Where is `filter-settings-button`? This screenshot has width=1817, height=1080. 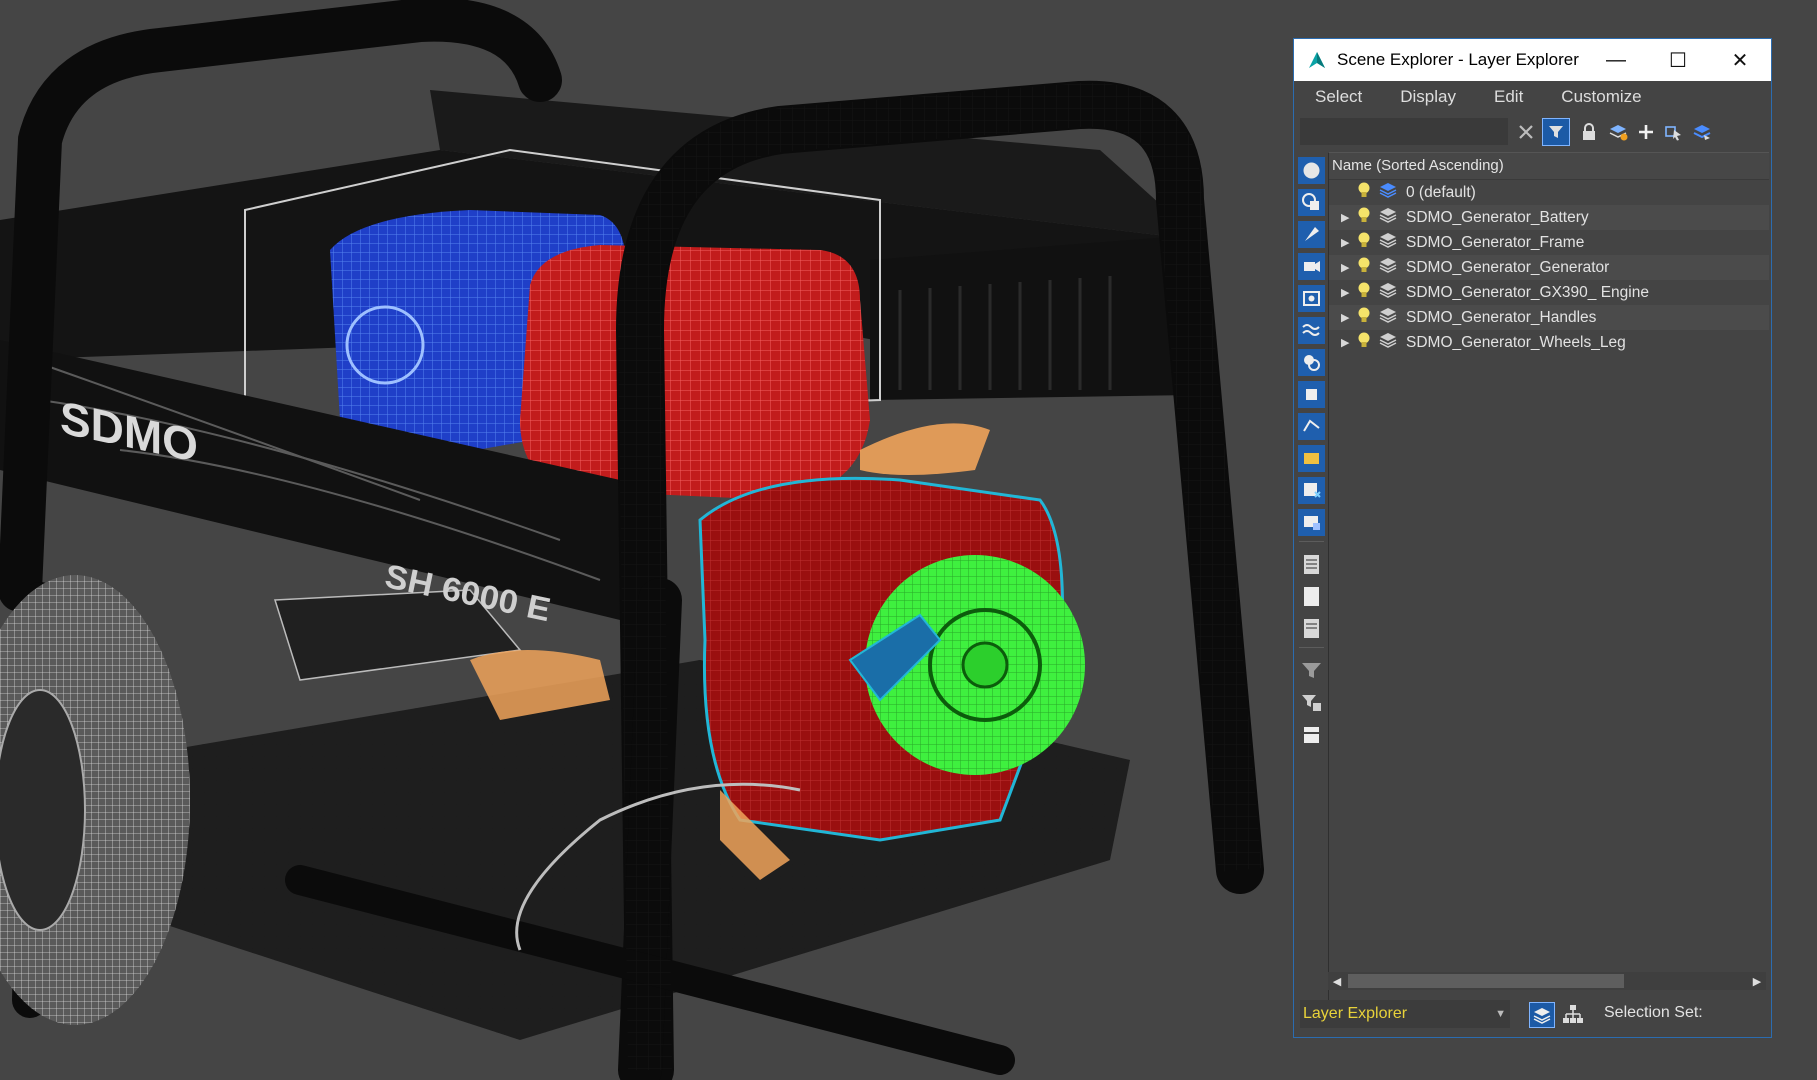
filter-settings-button is located at coordinates (1311, 702).